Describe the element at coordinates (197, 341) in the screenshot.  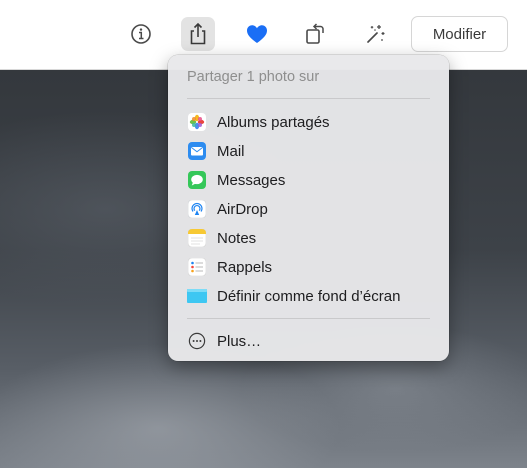
I see `more-ellipsis-icon` at that location.